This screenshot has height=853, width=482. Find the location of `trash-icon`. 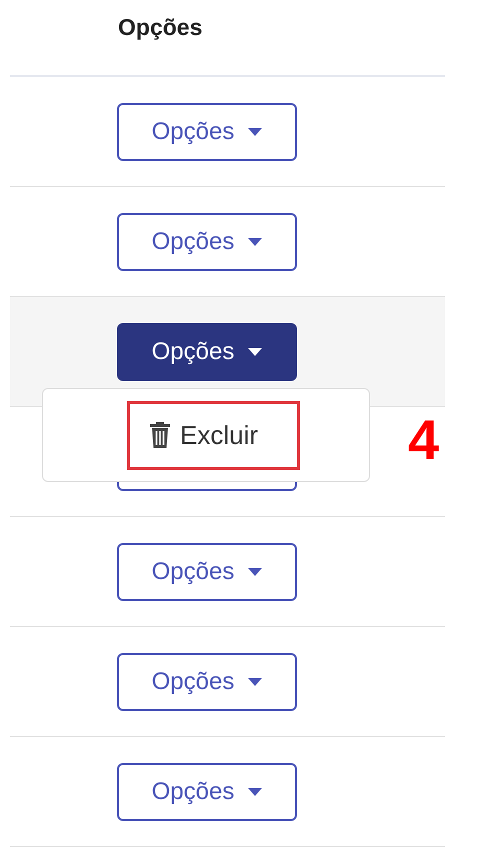

trash-icon is located at coordinates (160, 435).